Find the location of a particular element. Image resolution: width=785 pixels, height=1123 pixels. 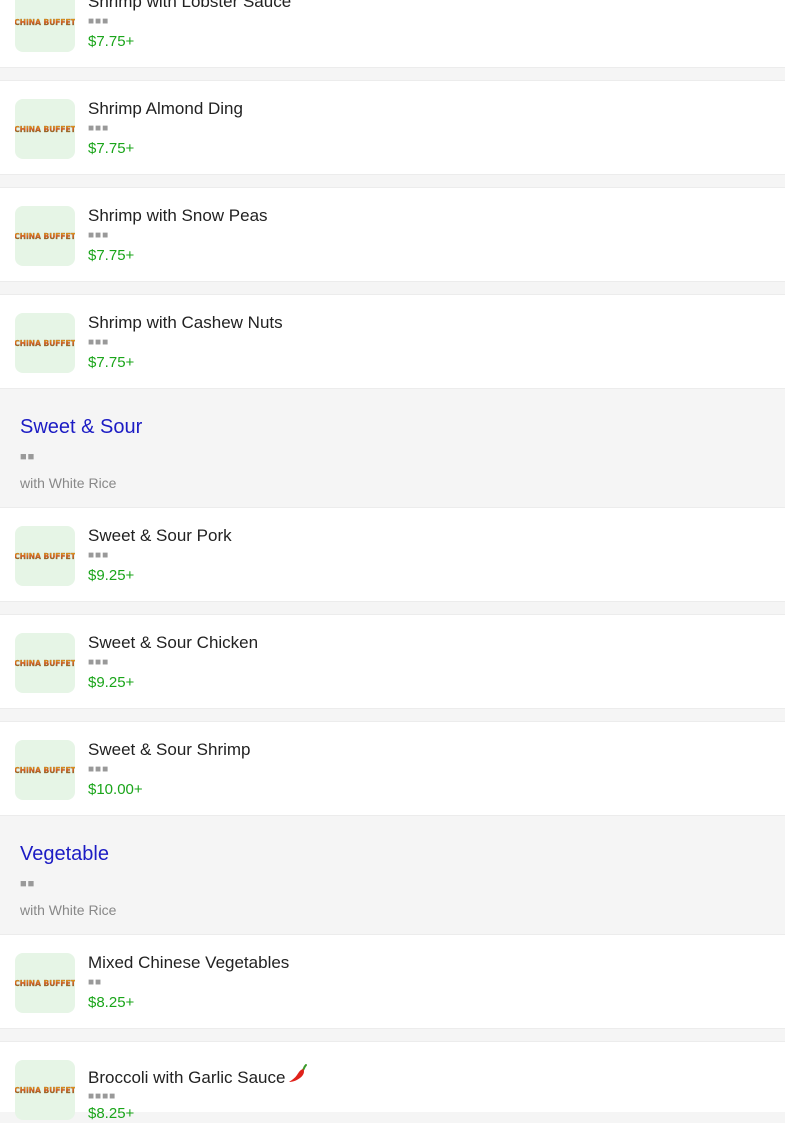

section-title: Vegetable is located at coordinates (64, 854).